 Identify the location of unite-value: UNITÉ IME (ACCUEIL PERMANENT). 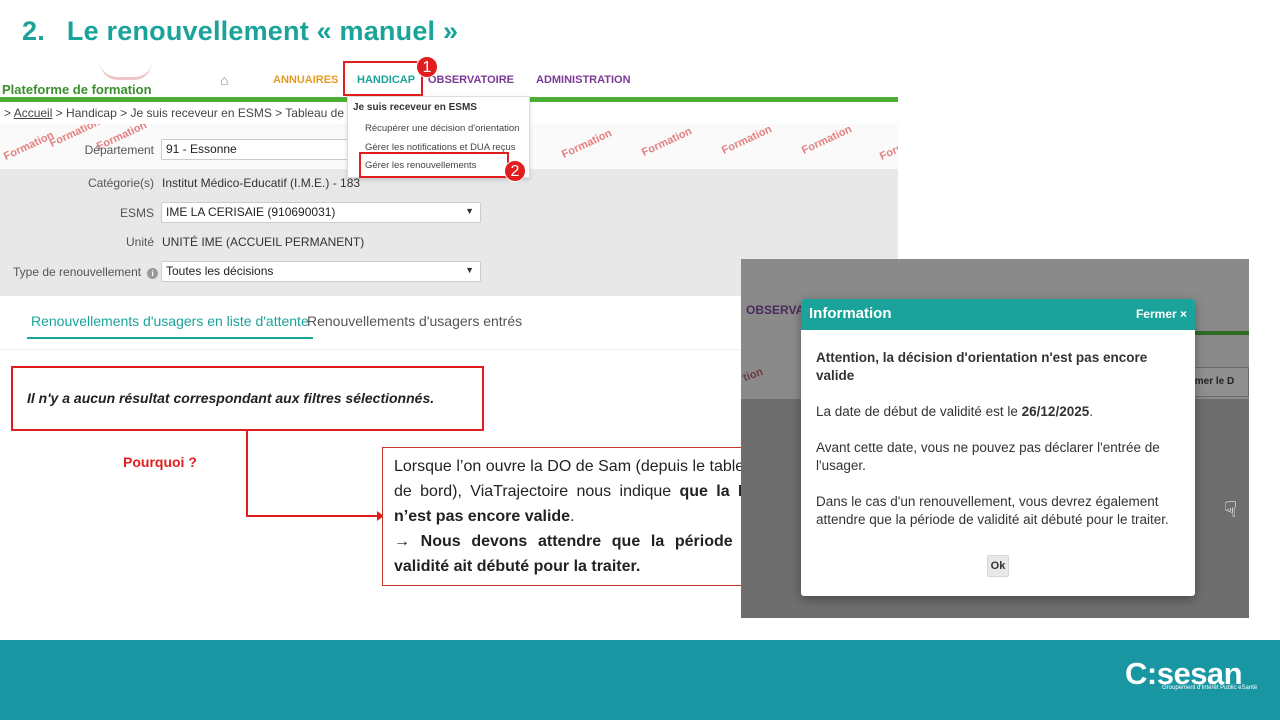
(263, 242).